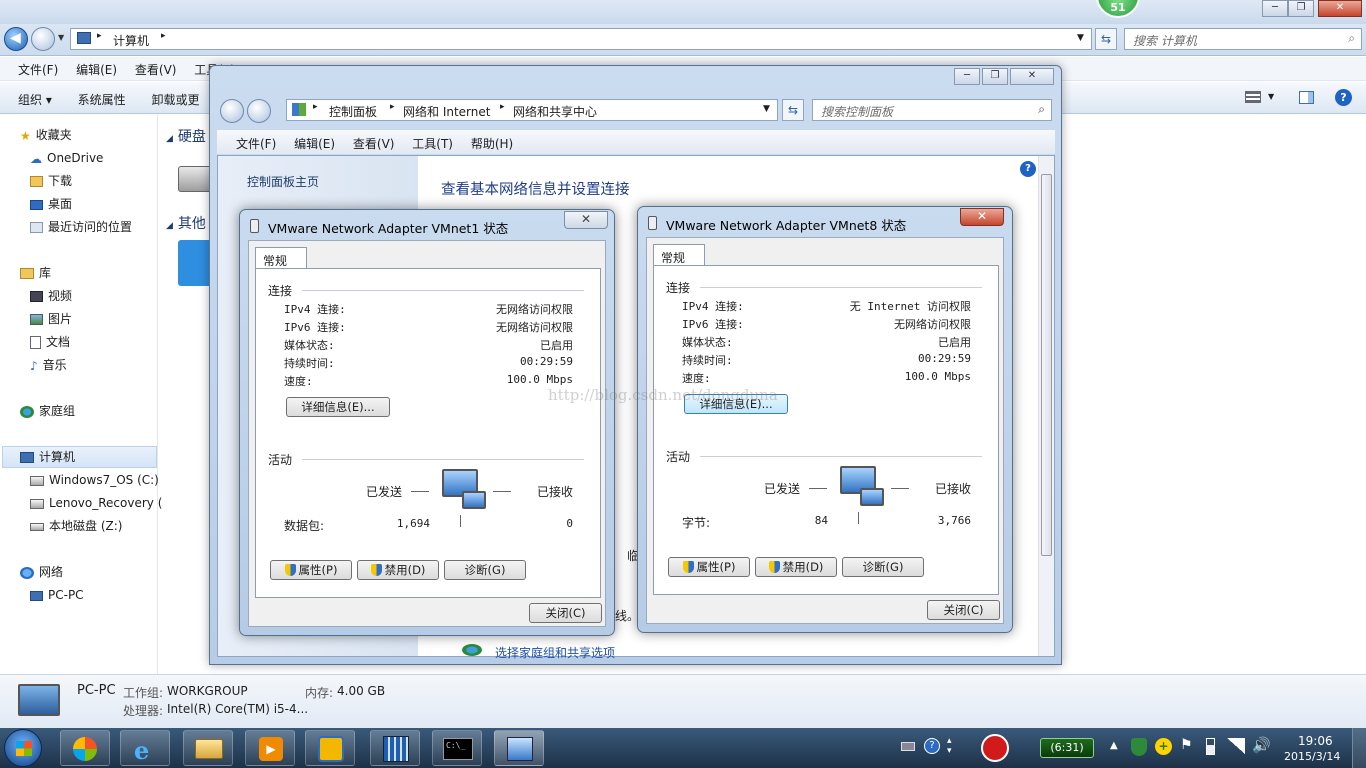  I want to click on start-button, so click(23, 748).